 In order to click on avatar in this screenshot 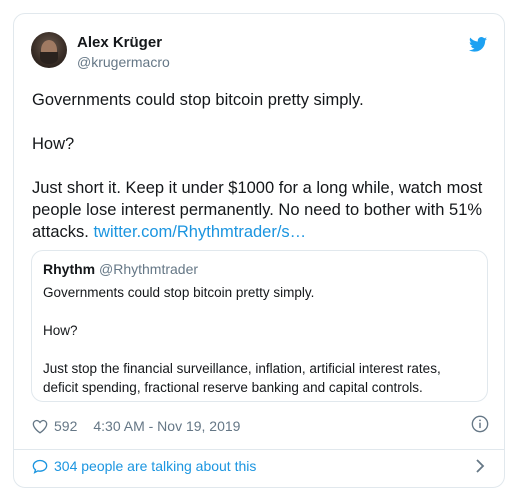, I will do `click(49, 50)`.